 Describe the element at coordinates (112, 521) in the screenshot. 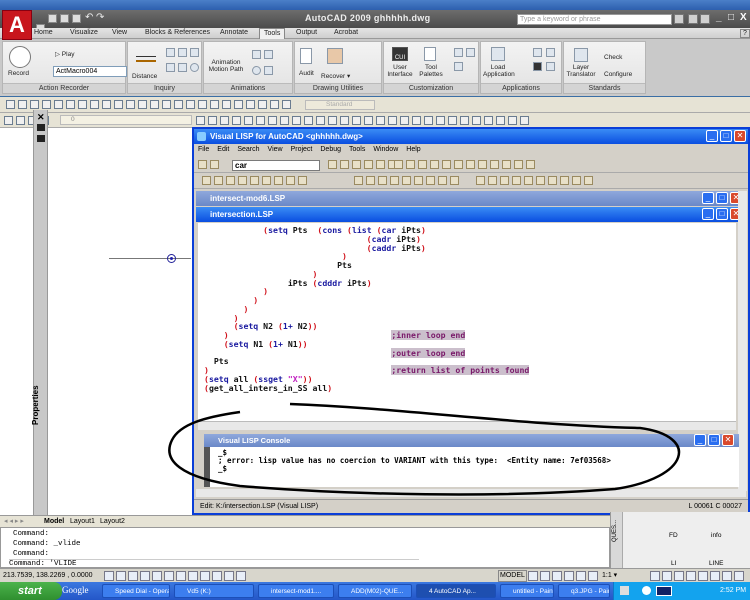

I see `tab-layout2: Layout2` at that location.